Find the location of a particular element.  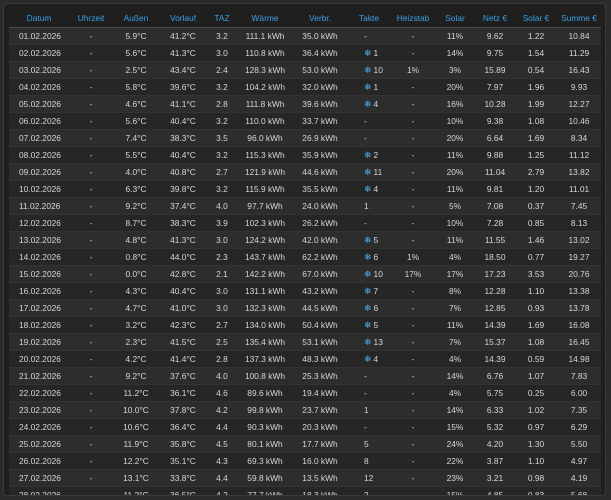

cell-takte: ❄ 4 is located at coordinates (369, 104).